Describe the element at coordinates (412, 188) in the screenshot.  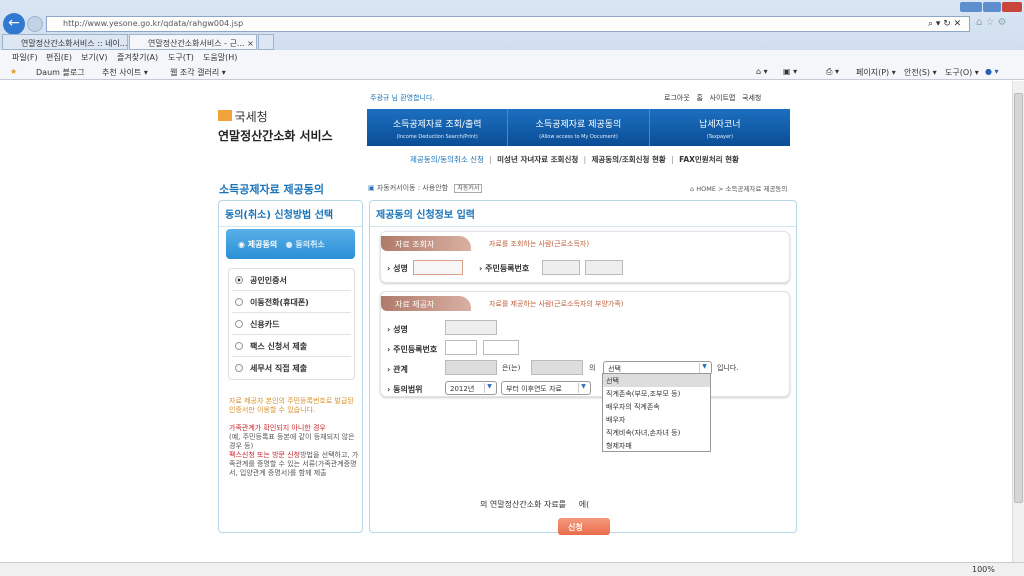
I see `auto-cursor-text: 자동커서이동 : 사용안함` at that location.